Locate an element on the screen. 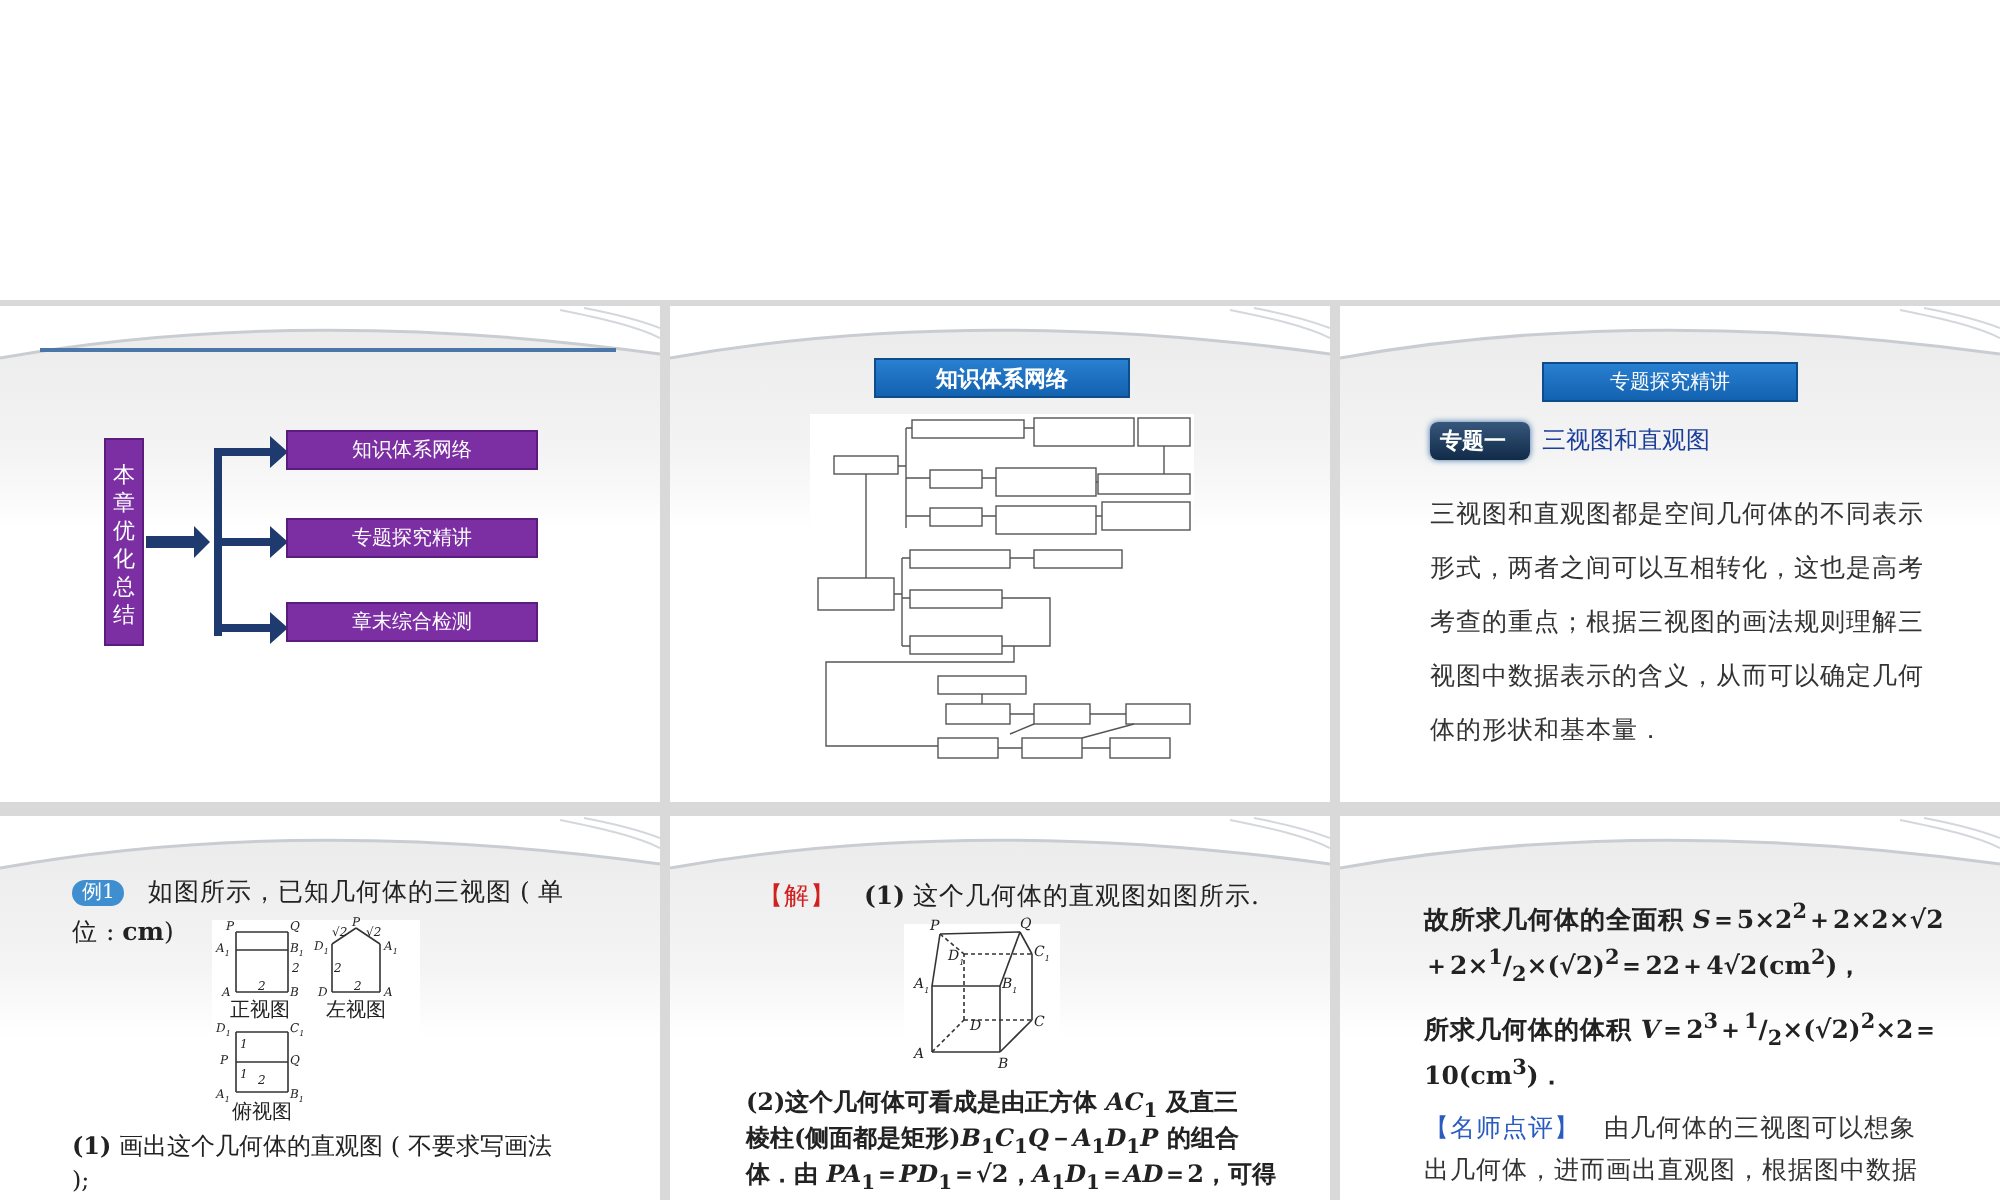 The height and width of the screenshot is (1200, 2000). formula-line: 10(cm$^{3}$)． is located at coordinates (1495, 1073).